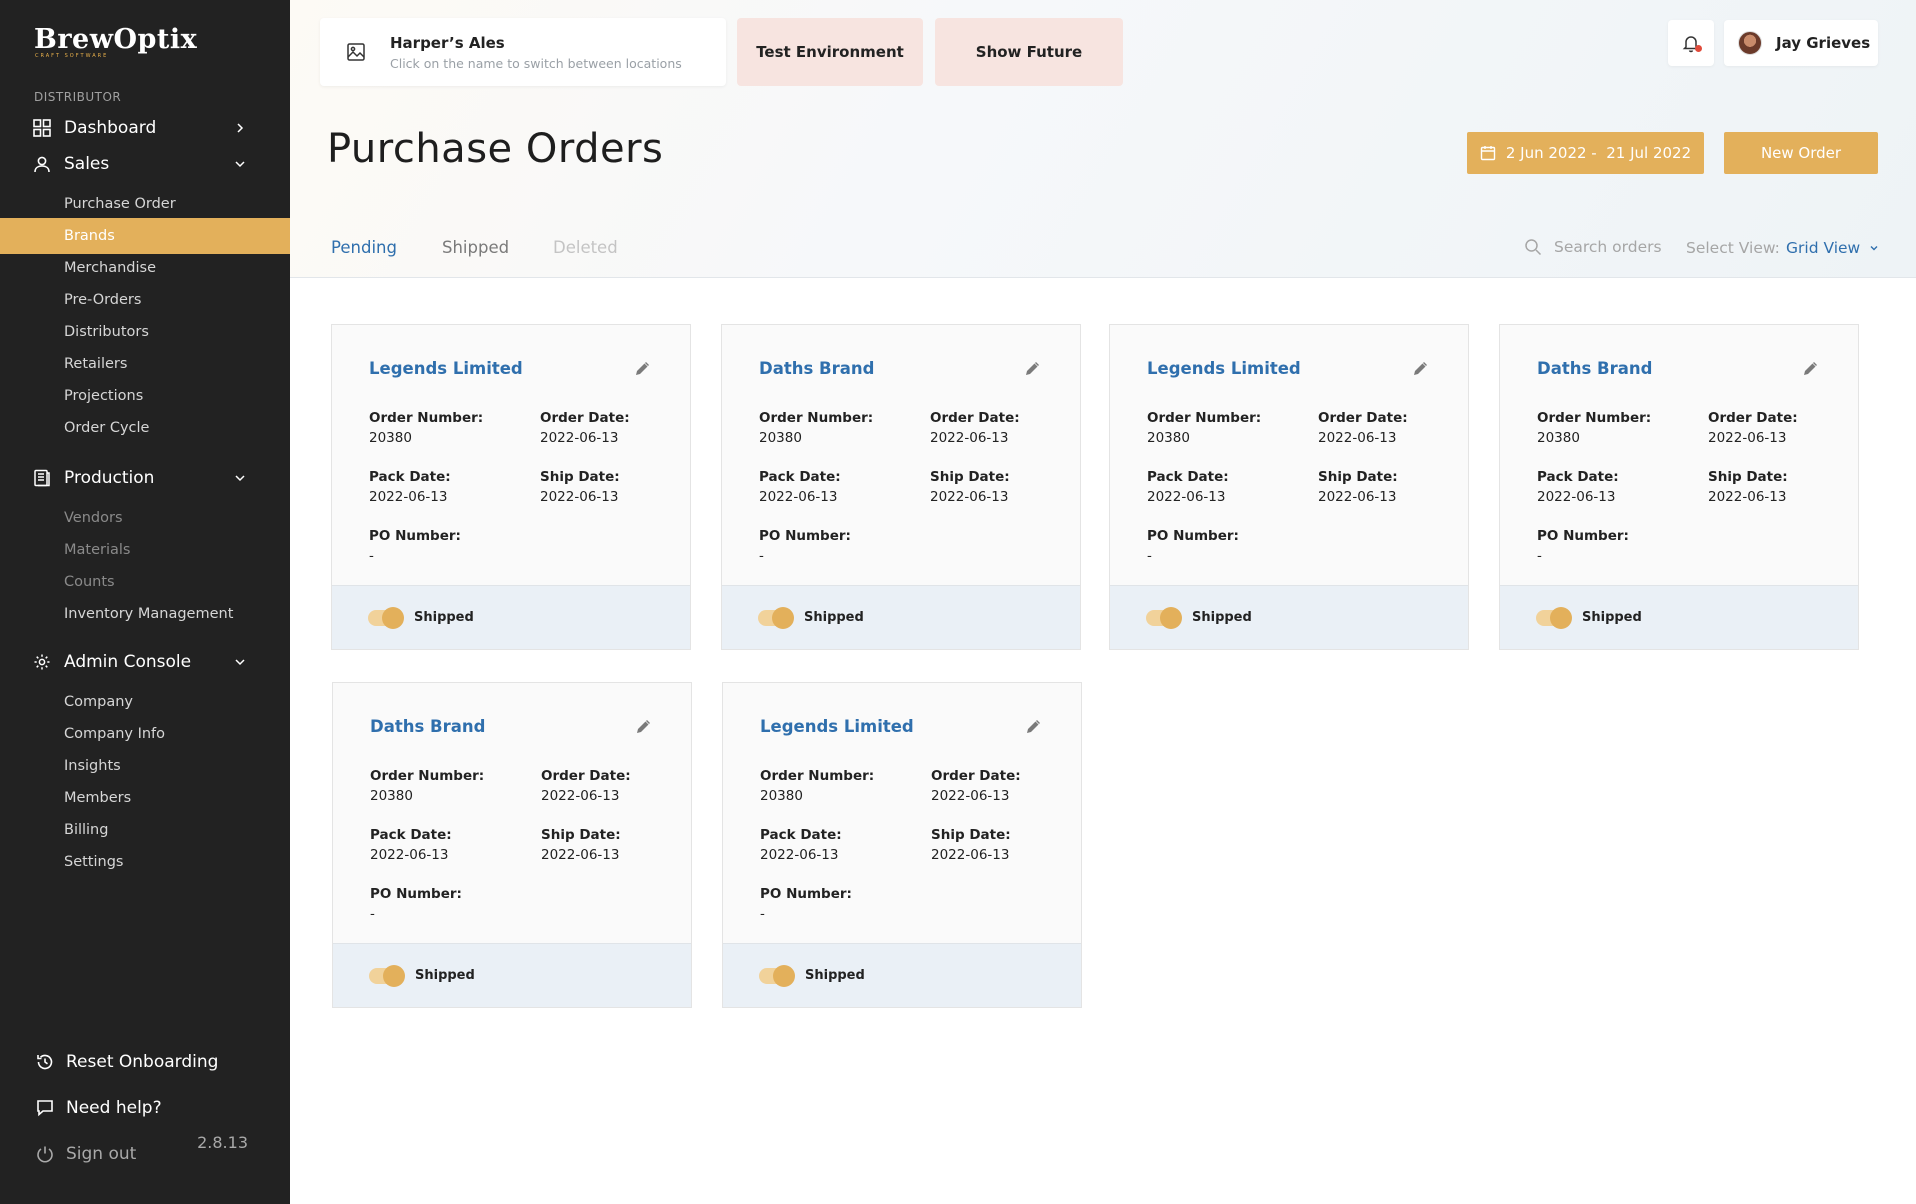 The image size is (1916, 1204). I want to click on show-future-button: Show Future, so click(1029, 52).